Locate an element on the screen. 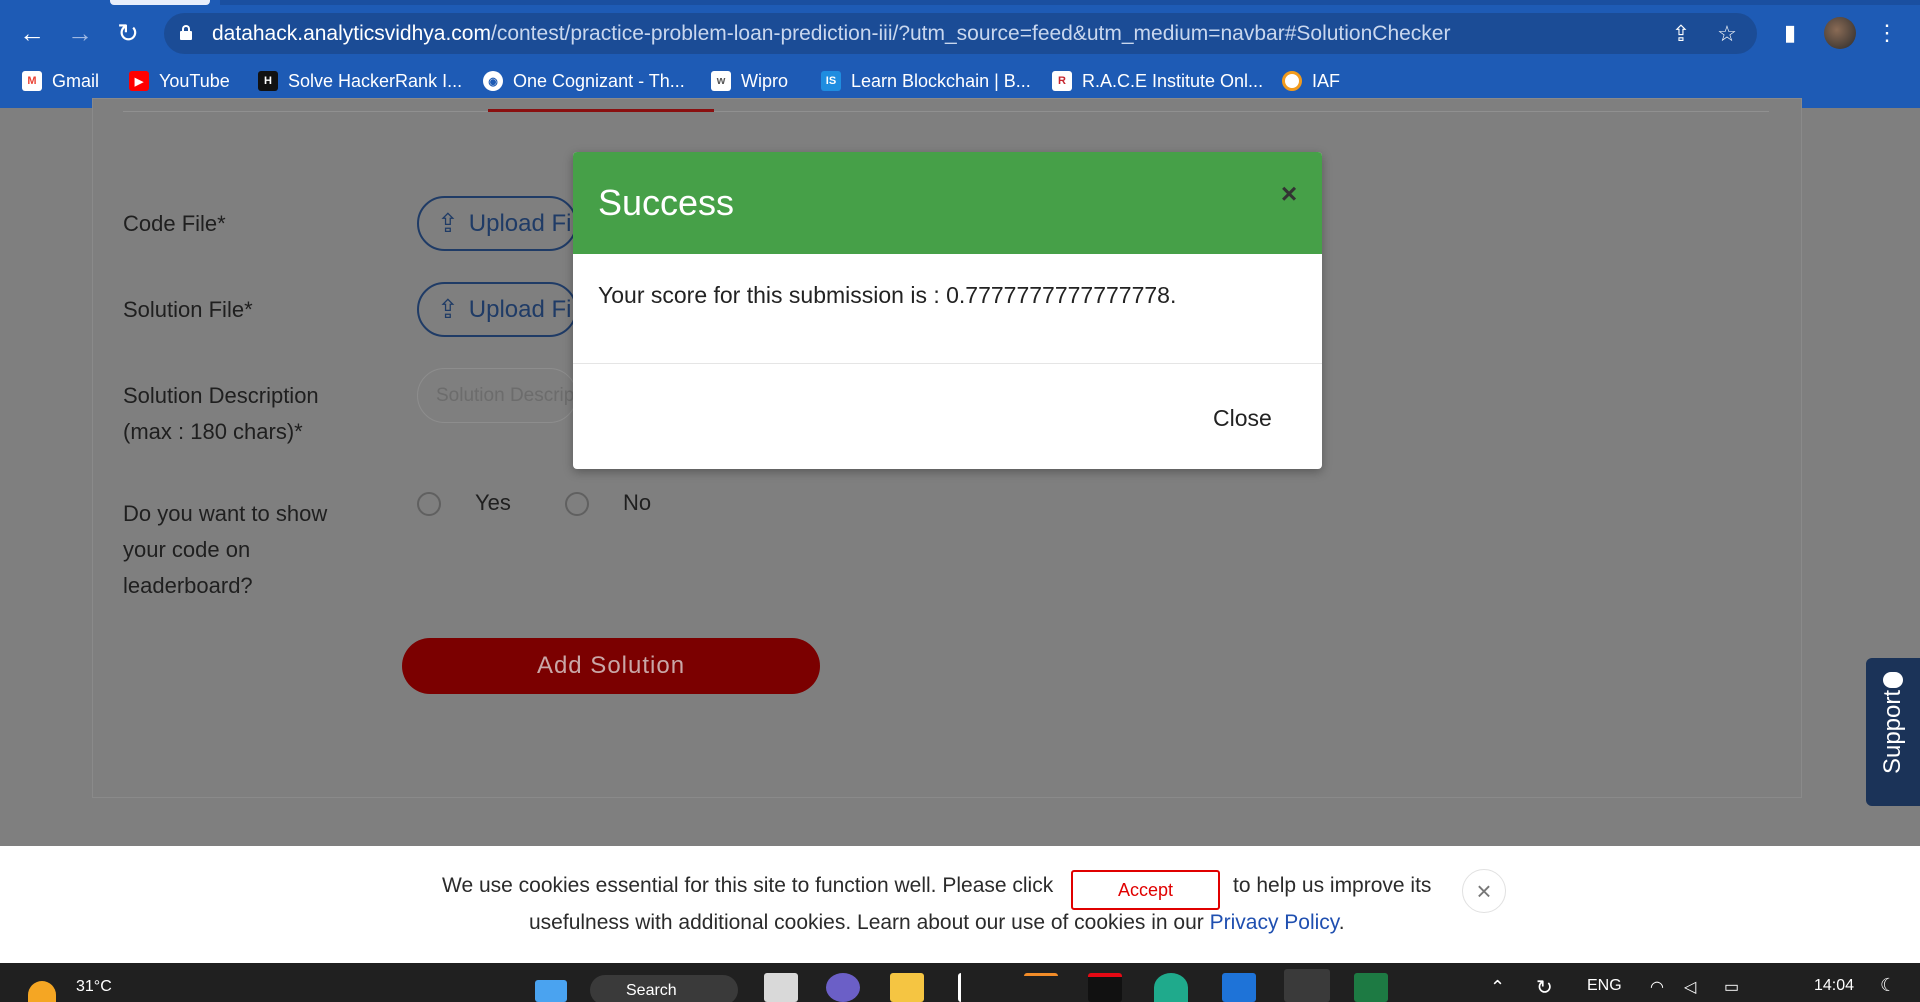 Image resolution: width=1920 pixels, height=1002 pixels. bookmark-label: YouTube is located at coordinates (194, 80).